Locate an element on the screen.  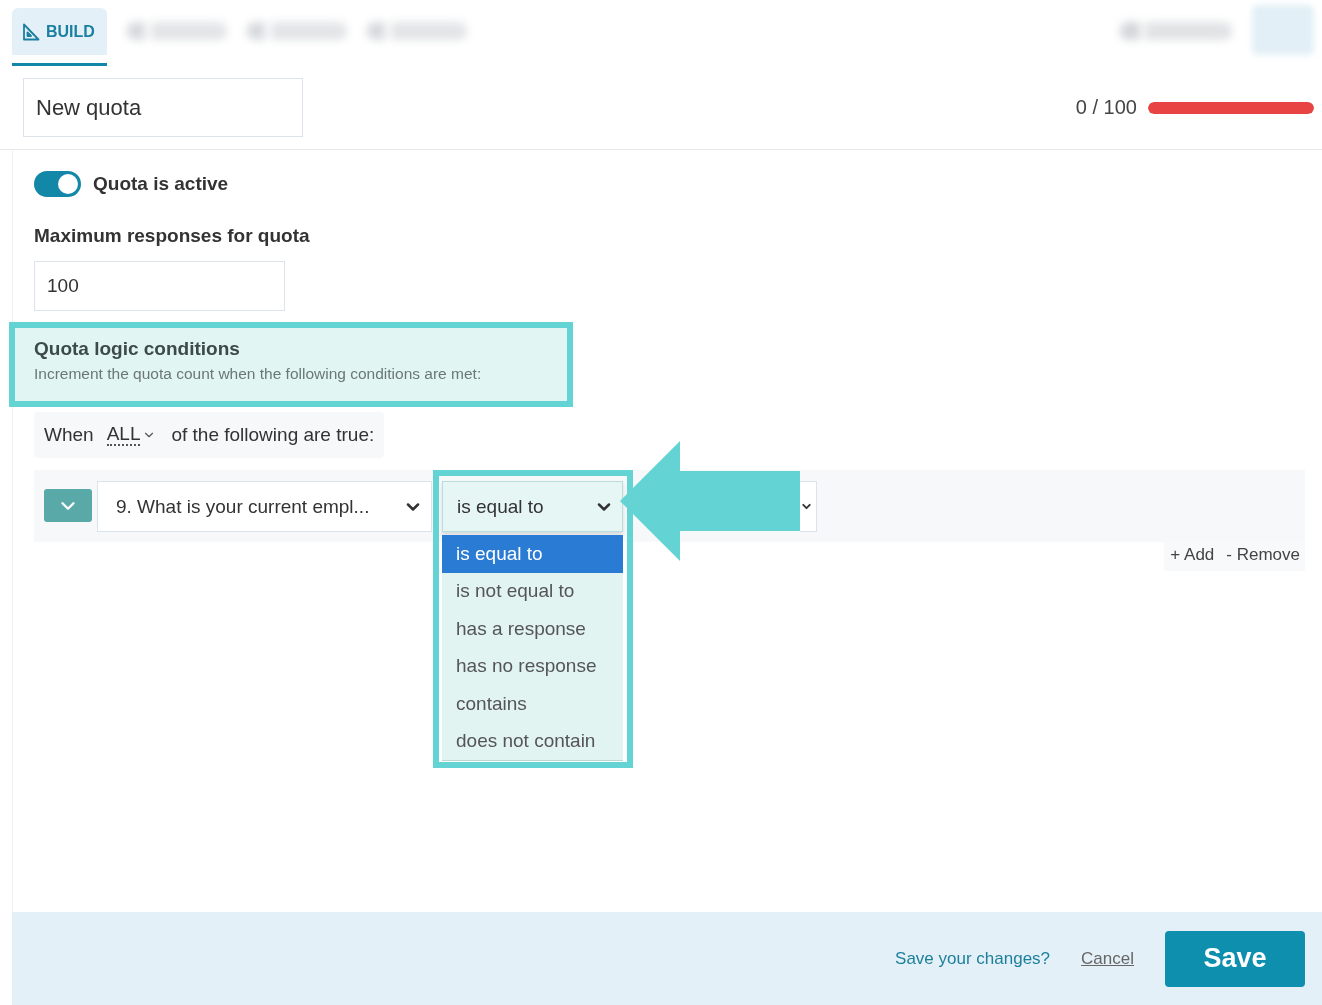
match-suffix: of the following are true: is located at coordinates (273, 435).